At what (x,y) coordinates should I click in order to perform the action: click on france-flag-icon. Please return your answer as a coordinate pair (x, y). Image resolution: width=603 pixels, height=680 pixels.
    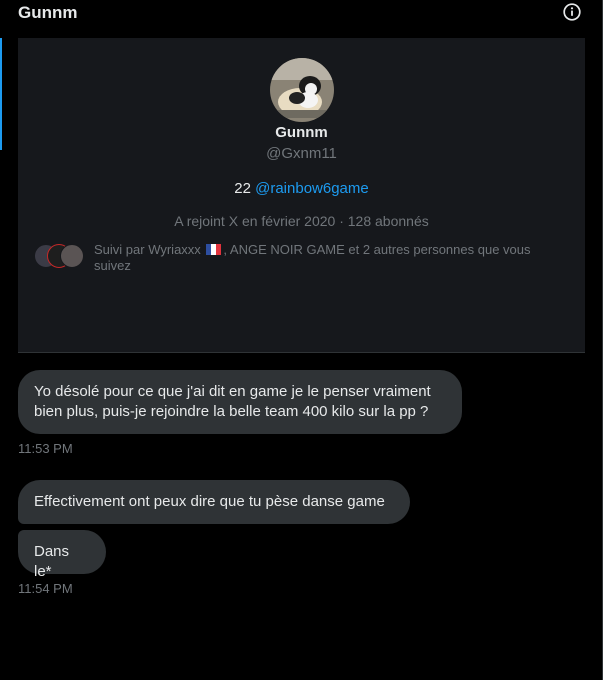
    Looking at the image, I should click on (214, 249).